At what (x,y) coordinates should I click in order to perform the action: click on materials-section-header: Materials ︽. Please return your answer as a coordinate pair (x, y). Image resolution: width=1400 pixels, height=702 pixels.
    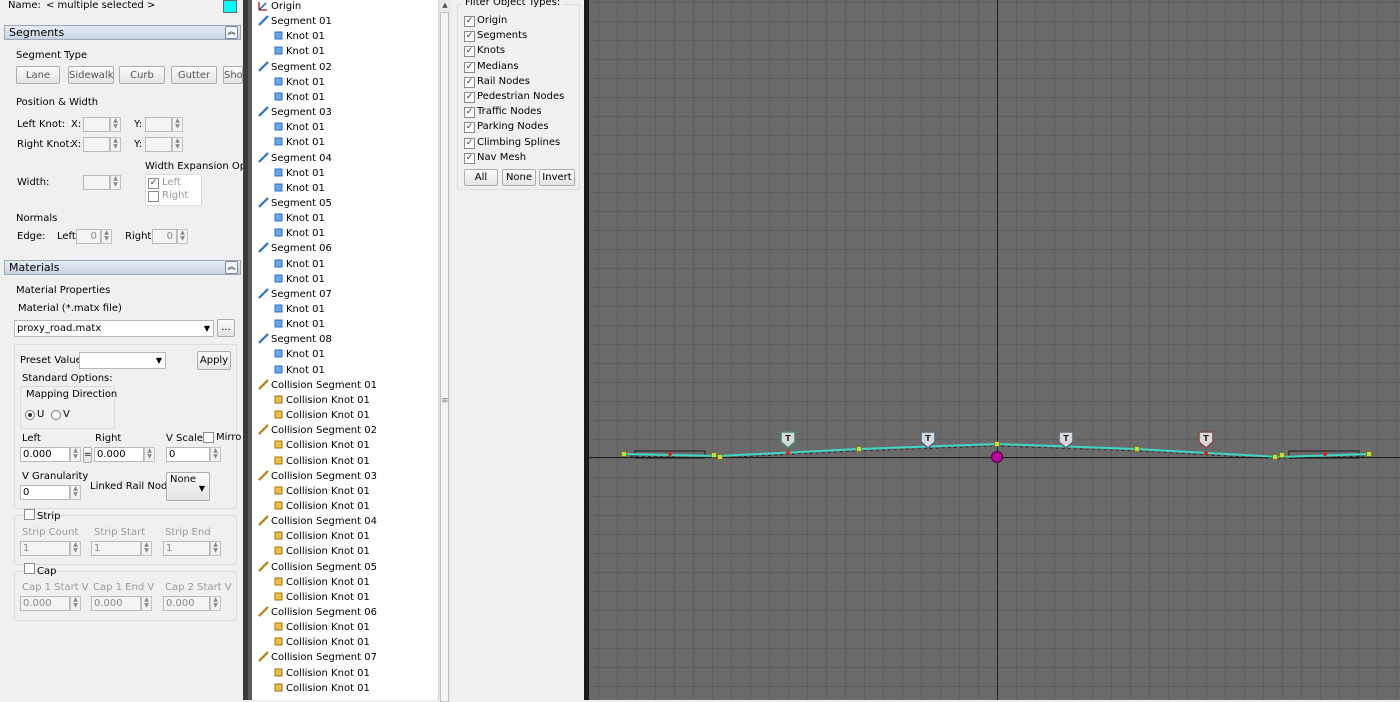
    Looking at the image, I should click on (122, 267).